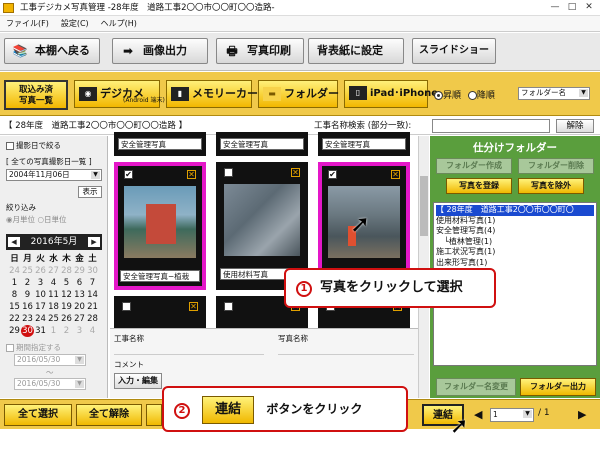  What do you see at coordinates (92, 283) in the screenshot?
I see `calendar-day: 7` at bounding box center [92, 283].